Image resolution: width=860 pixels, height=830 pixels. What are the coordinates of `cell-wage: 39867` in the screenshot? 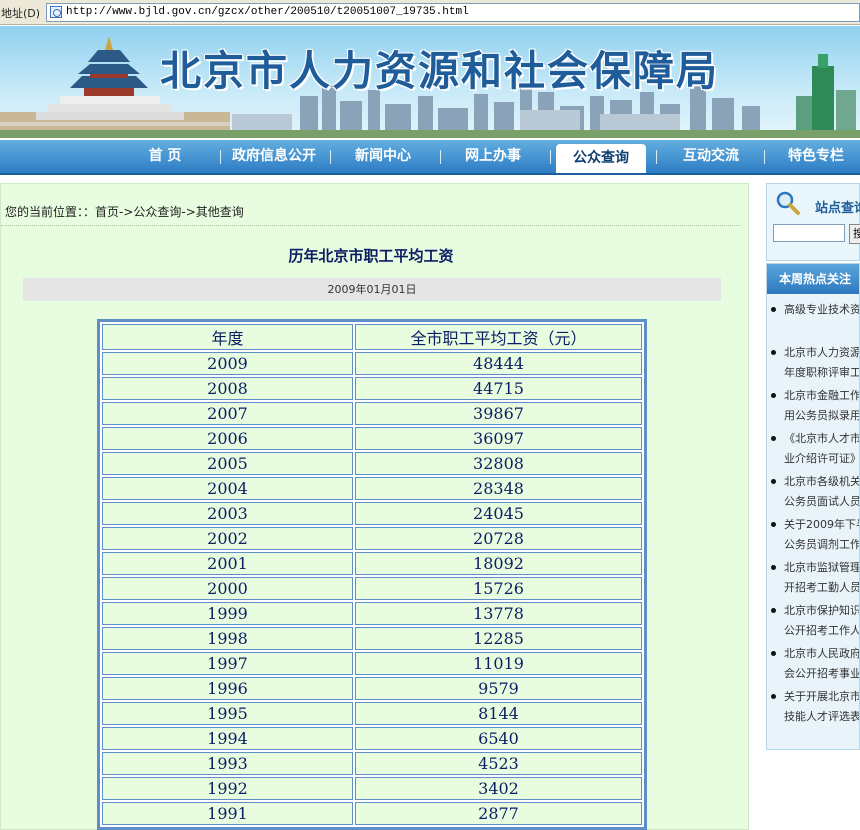 It's located at (498, 413).